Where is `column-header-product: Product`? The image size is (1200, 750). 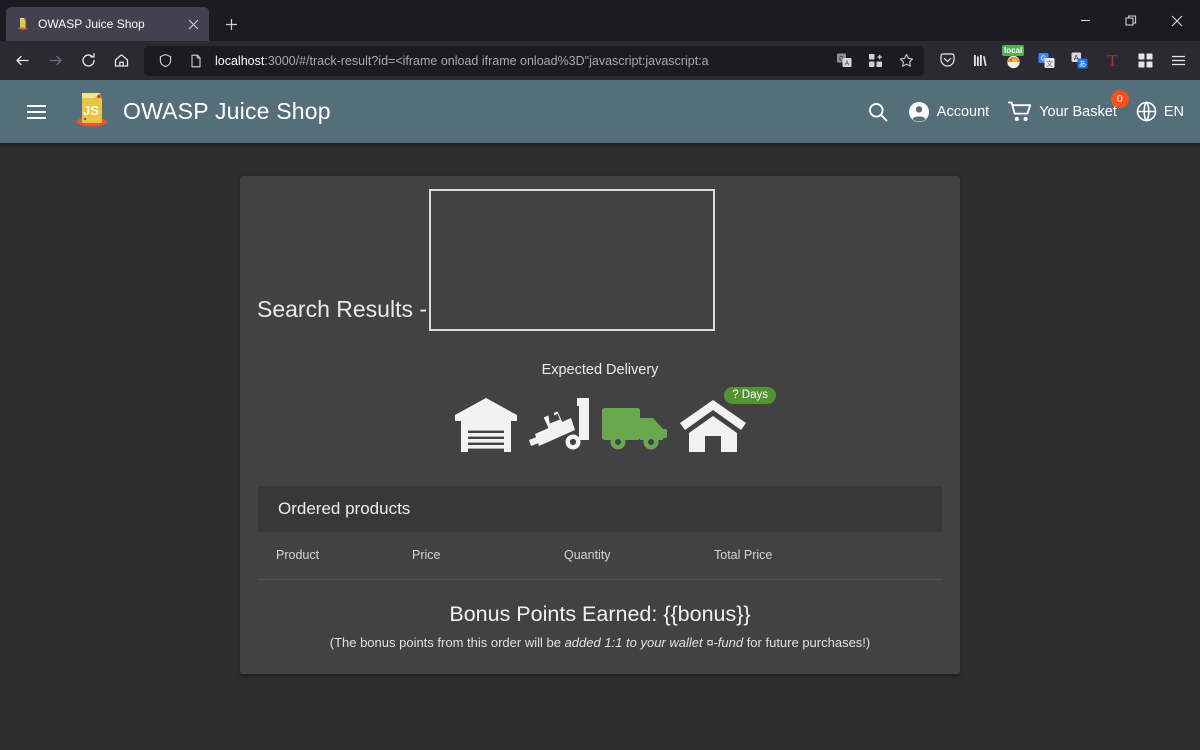 column-header-product: Product is located at coordinates (298, 555).